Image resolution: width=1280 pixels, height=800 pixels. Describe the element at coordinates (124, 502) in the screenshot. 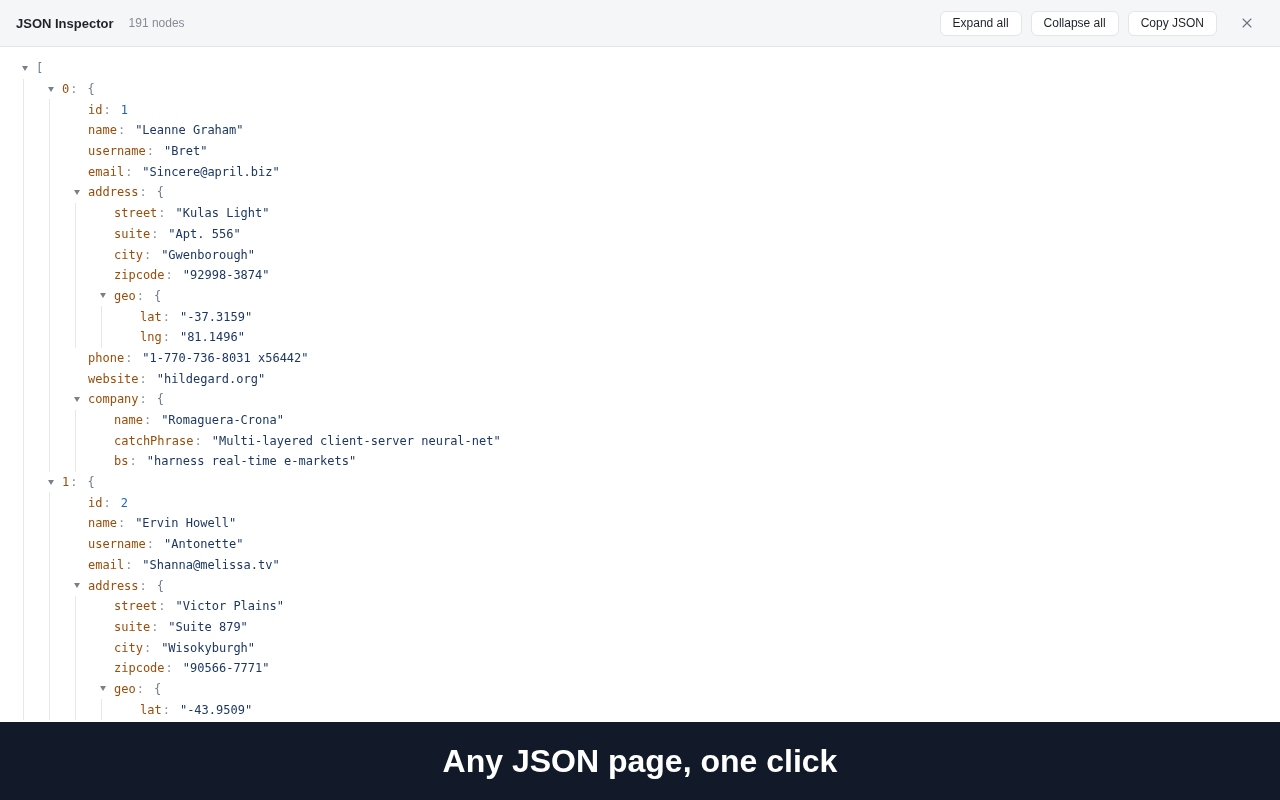

I see `number-value: 2` at that location.